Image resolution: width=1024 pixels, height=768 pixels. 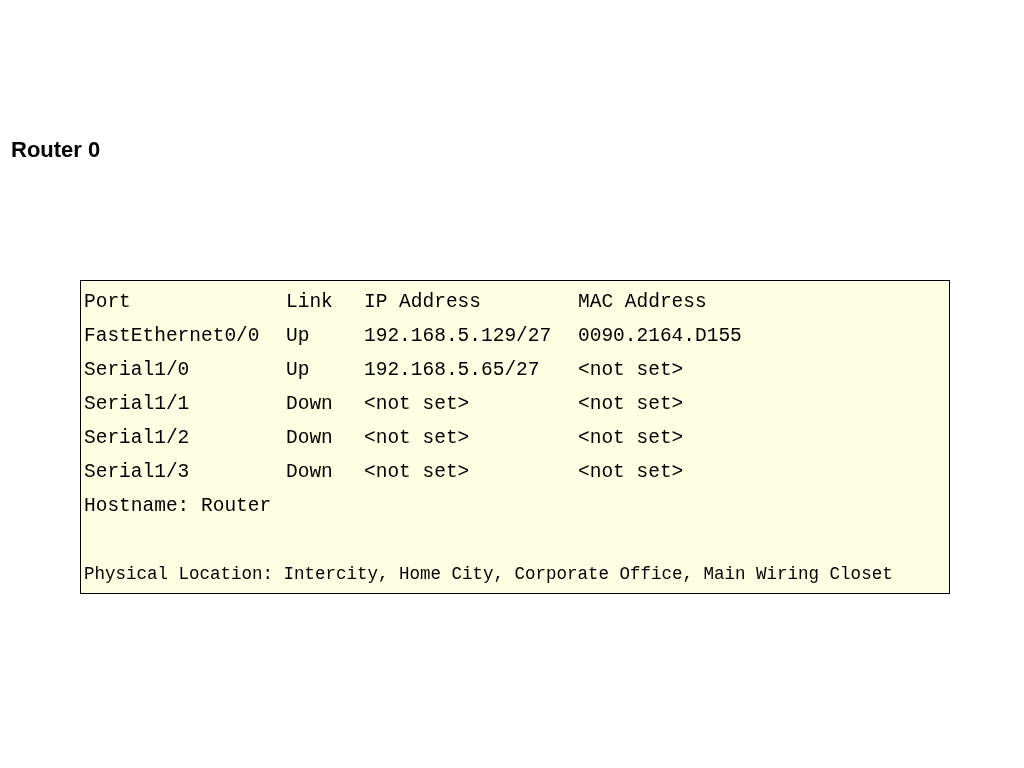 I want to click on column-header: Link, so click(x=310, y=302).